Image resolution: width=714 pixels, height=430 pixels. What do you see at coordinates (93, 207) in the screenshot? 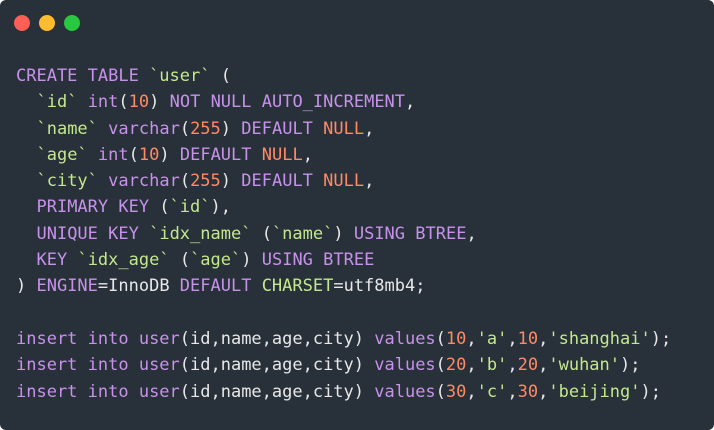
I see `code-token: PRIMARY KEY` at bounding box center [93, 207].